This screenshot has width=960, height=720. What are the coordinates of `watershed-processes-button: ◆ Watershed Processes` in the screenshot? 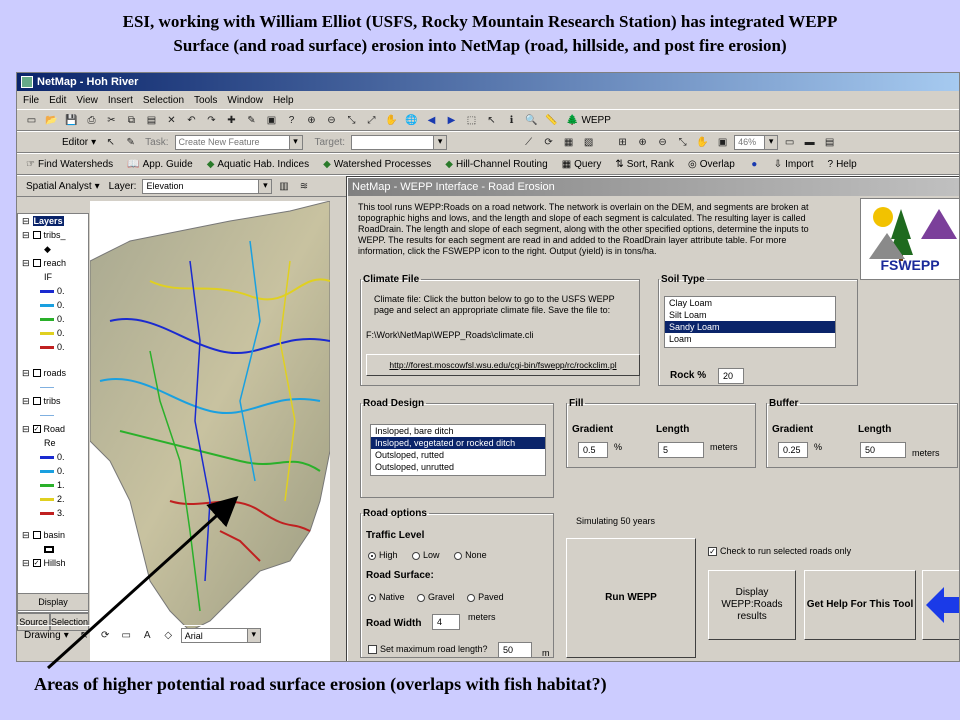 It's located at (377, 164).